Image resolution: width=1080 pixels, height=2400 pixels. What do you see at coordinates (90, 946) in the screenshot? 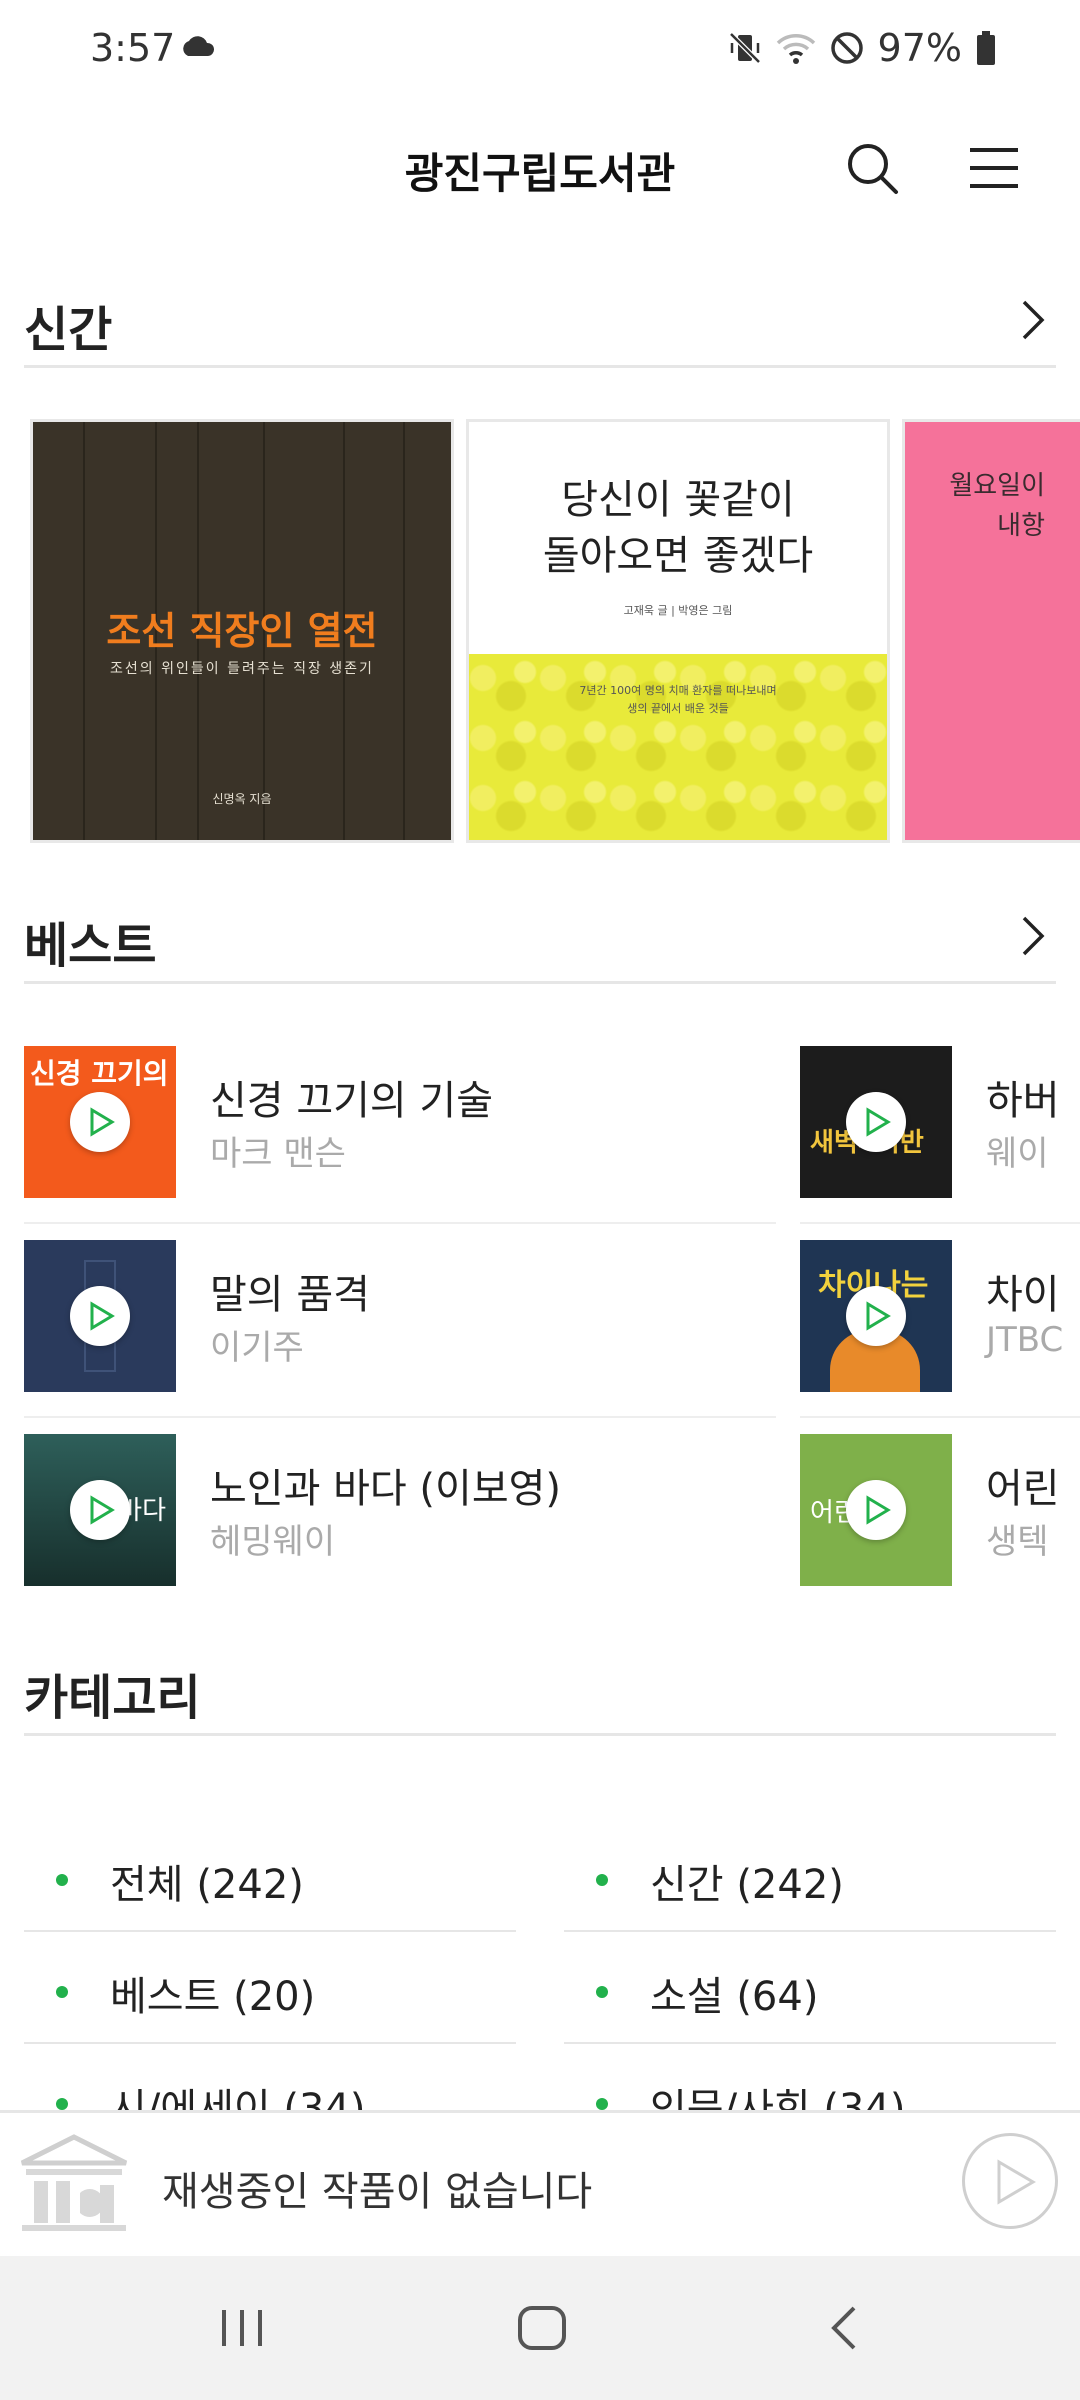
I see `best-section-title: 베스트` at bounding box center [90, 946].